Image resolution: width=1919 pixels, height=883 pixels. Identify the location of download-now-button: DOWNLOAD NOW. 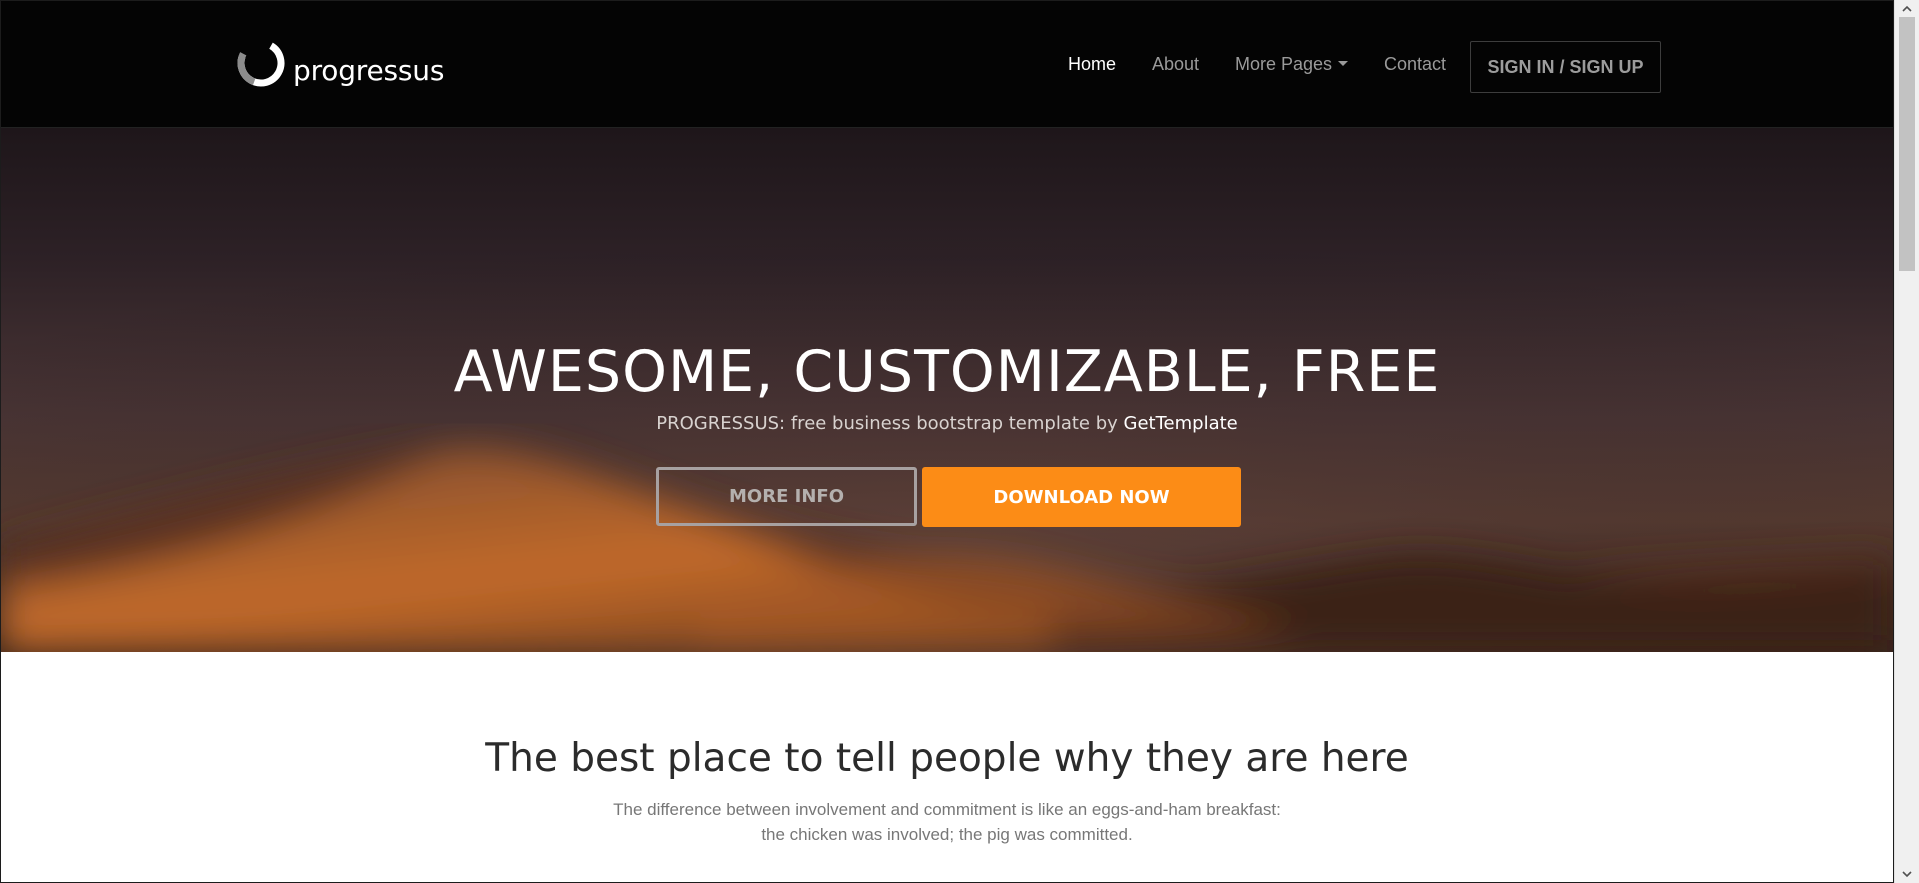
(1081, 497).